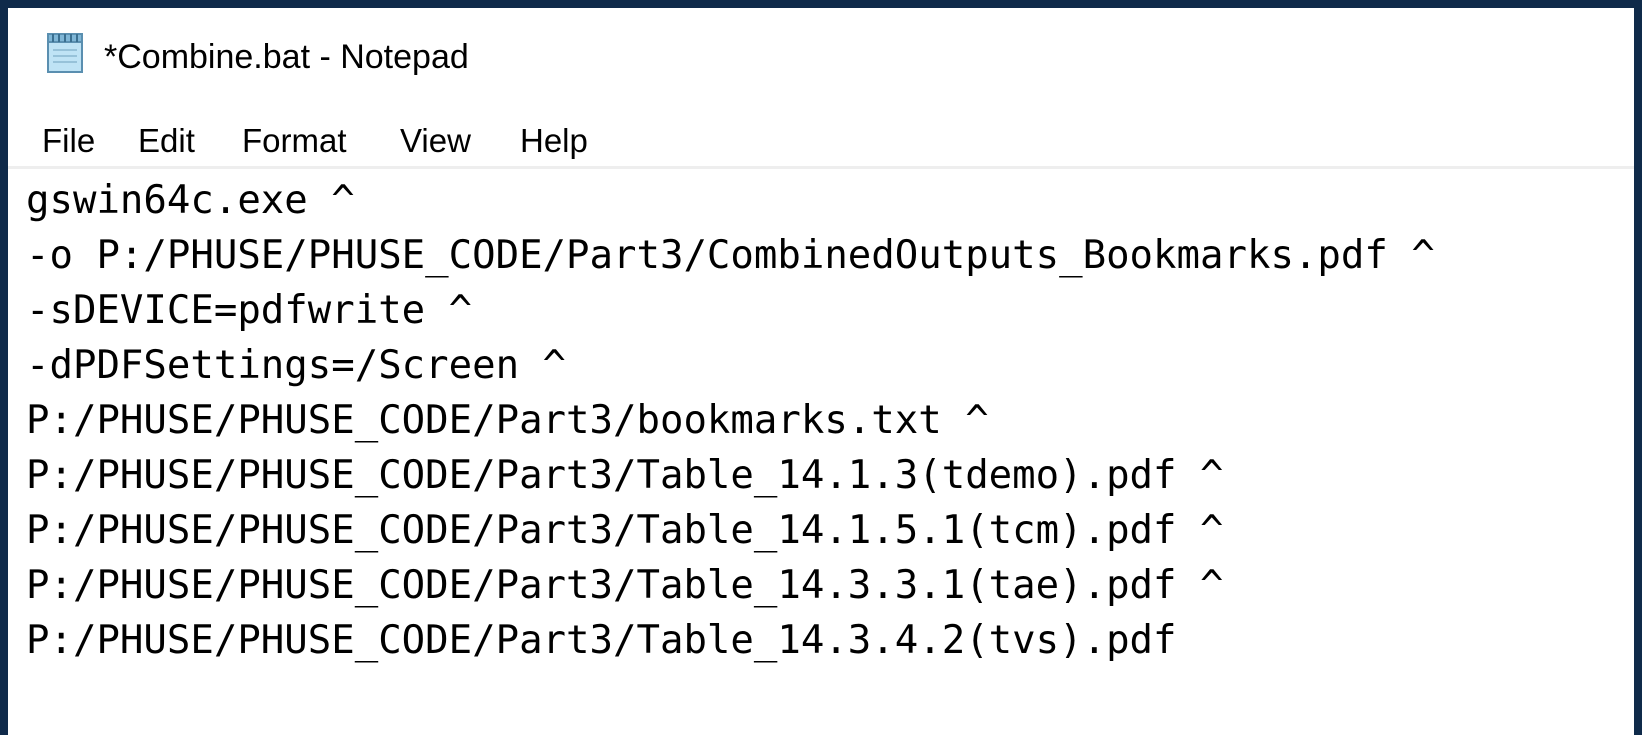 The image size is (1642, 735). What do you see at coordinates (554, 141) in the screenshot?
I see `menu-help: Help` at bounding box center [554, 141].